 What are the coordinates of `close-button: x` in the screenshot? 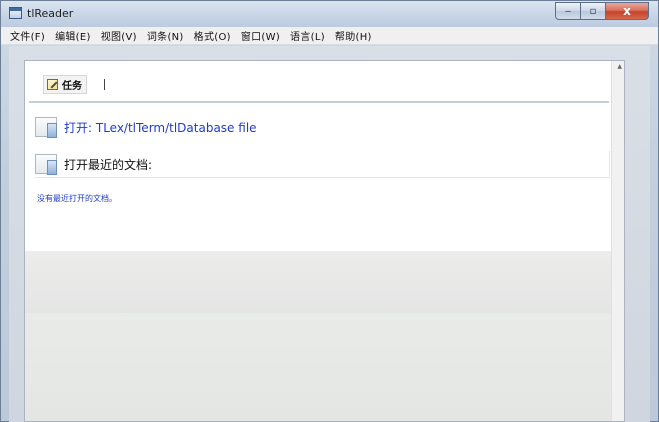 It's located at (627, 11).